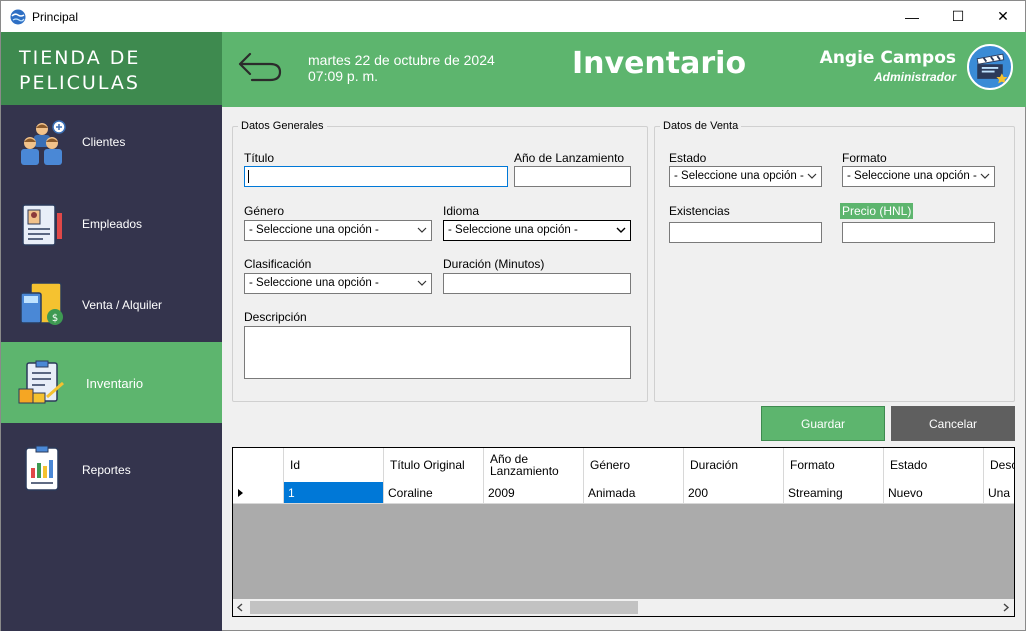 This screenshot has width=1026, height=631. What do you see at coordinates (701, 126) in the screenshot?
I see `datos-venta-legend: Datos de Venta` at bounding box center [701, 126].